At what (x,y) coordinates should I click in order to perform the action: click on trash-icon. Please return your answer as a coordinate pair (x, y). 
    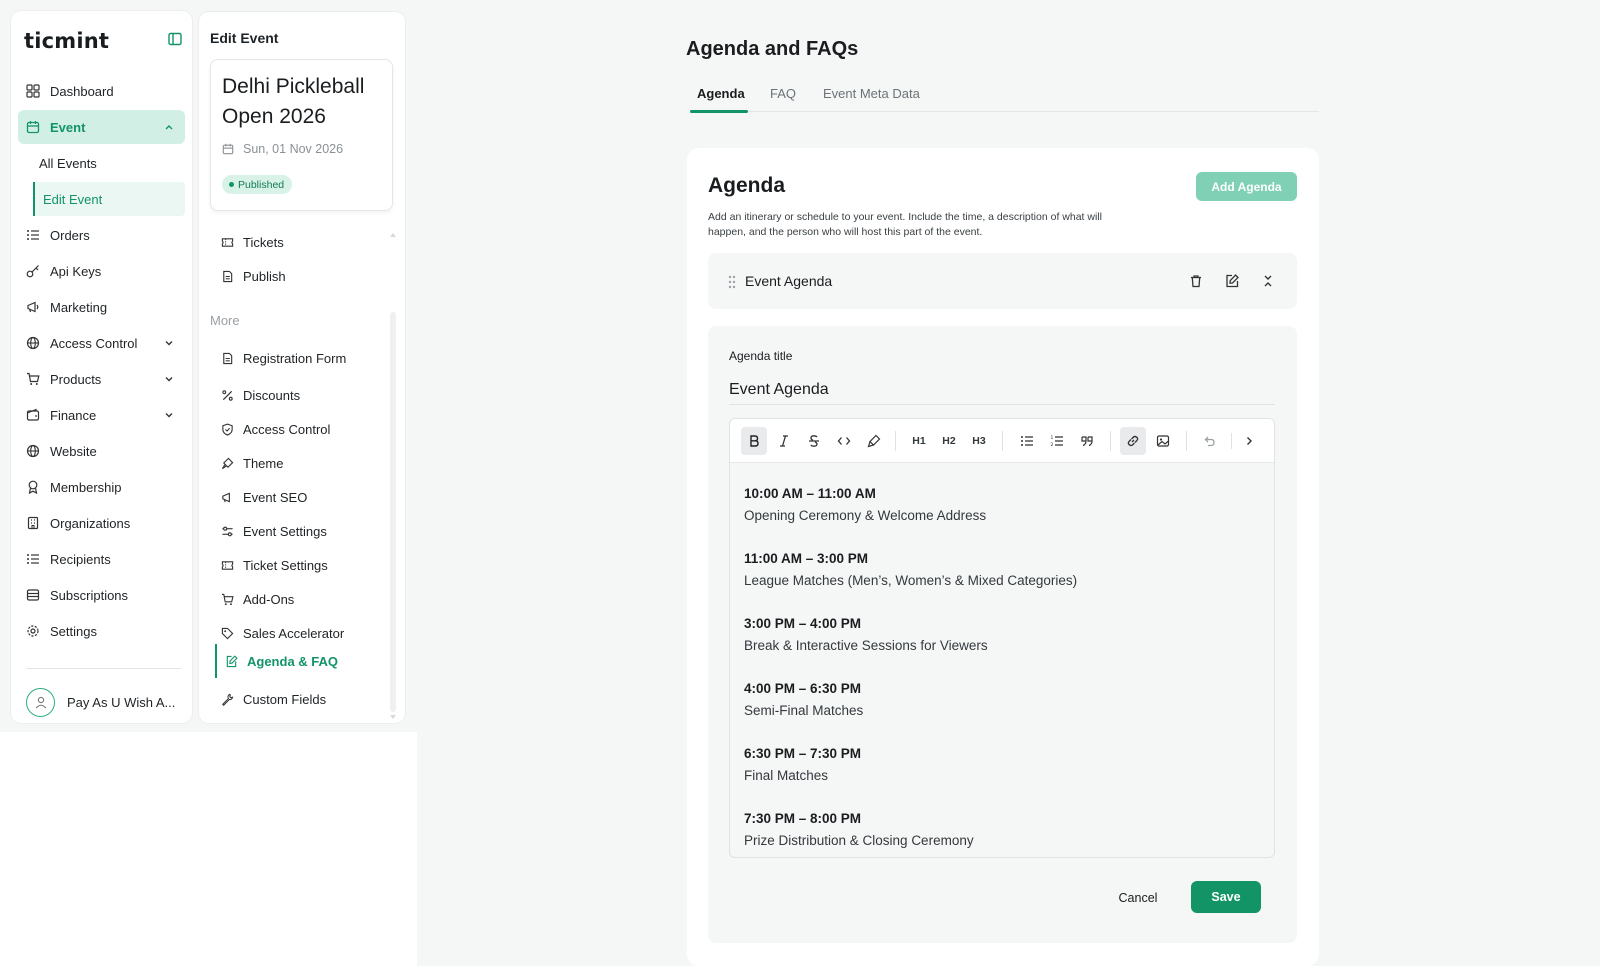
    Looking at the image, I should click on (1196, 281).